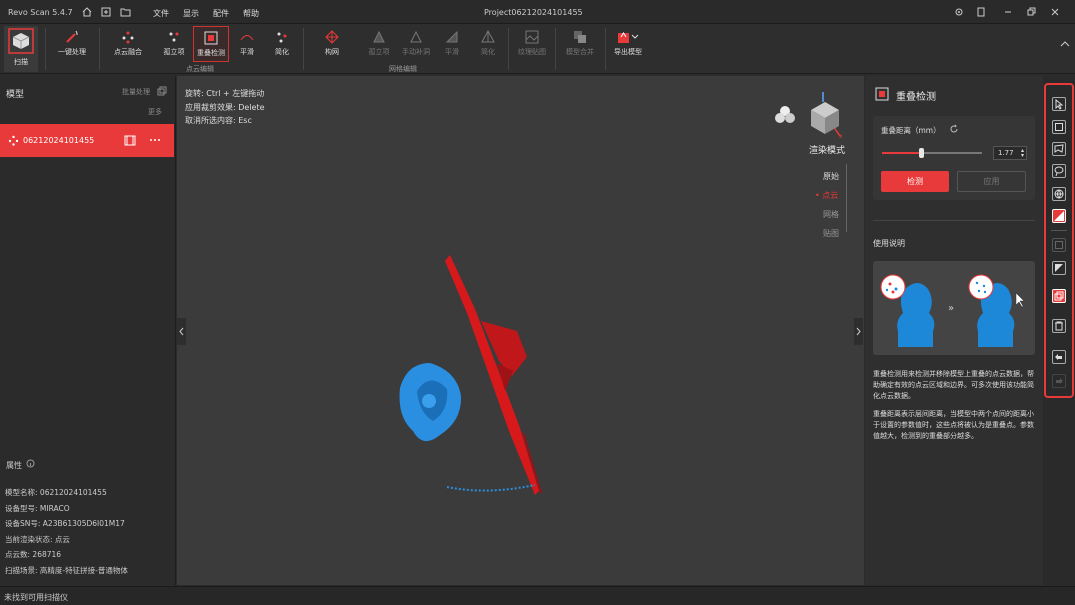 The image size is (1075, 605). I want to click on manual-fill-label: 手动补洞, so click(416, 52).